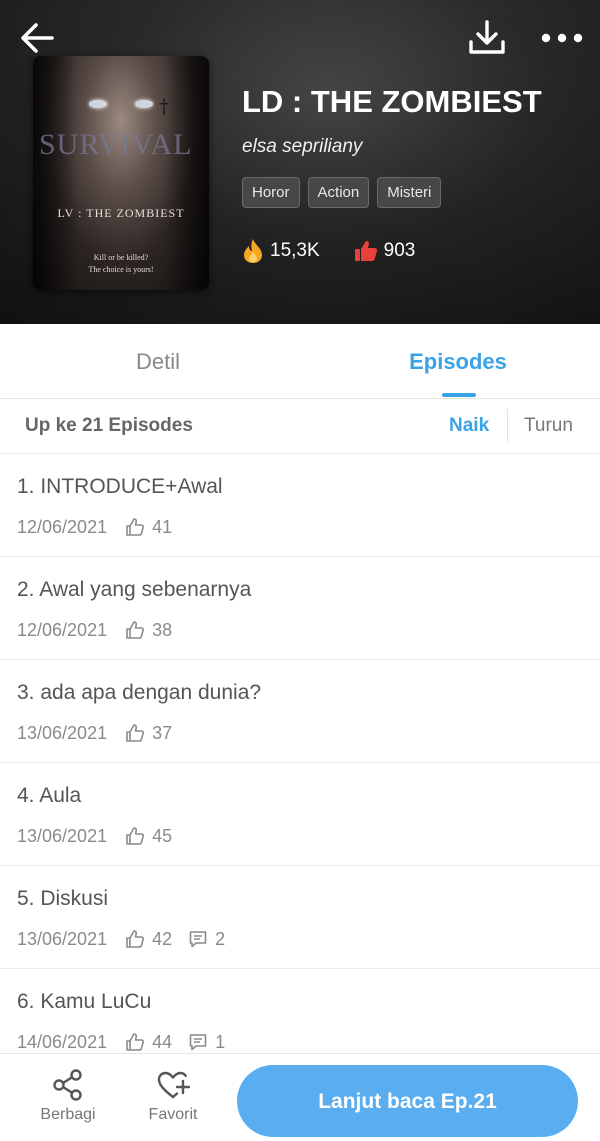 This screenshot has height=1141, width=600. Describe the element at coordinates (121, 263) in the screenshot. I see `cover-tagline: Kill or be killed? The choice is yours!` at that location.